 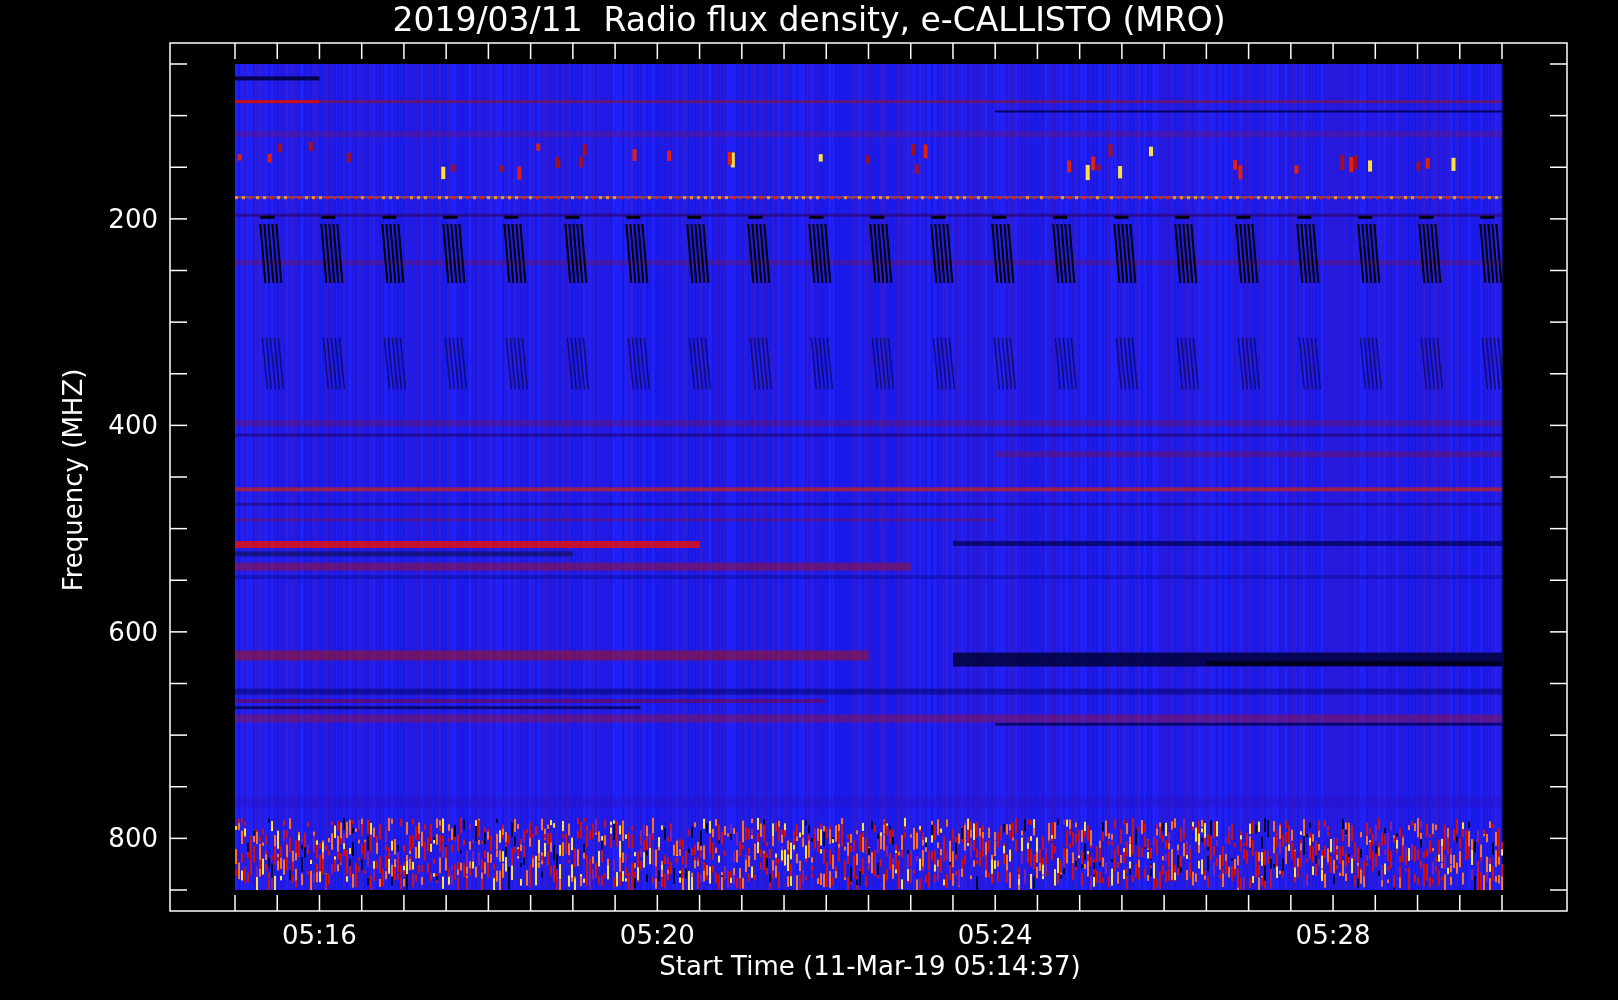 I want to click on x-tick-label: 05:20, so click(x=657, y=935).